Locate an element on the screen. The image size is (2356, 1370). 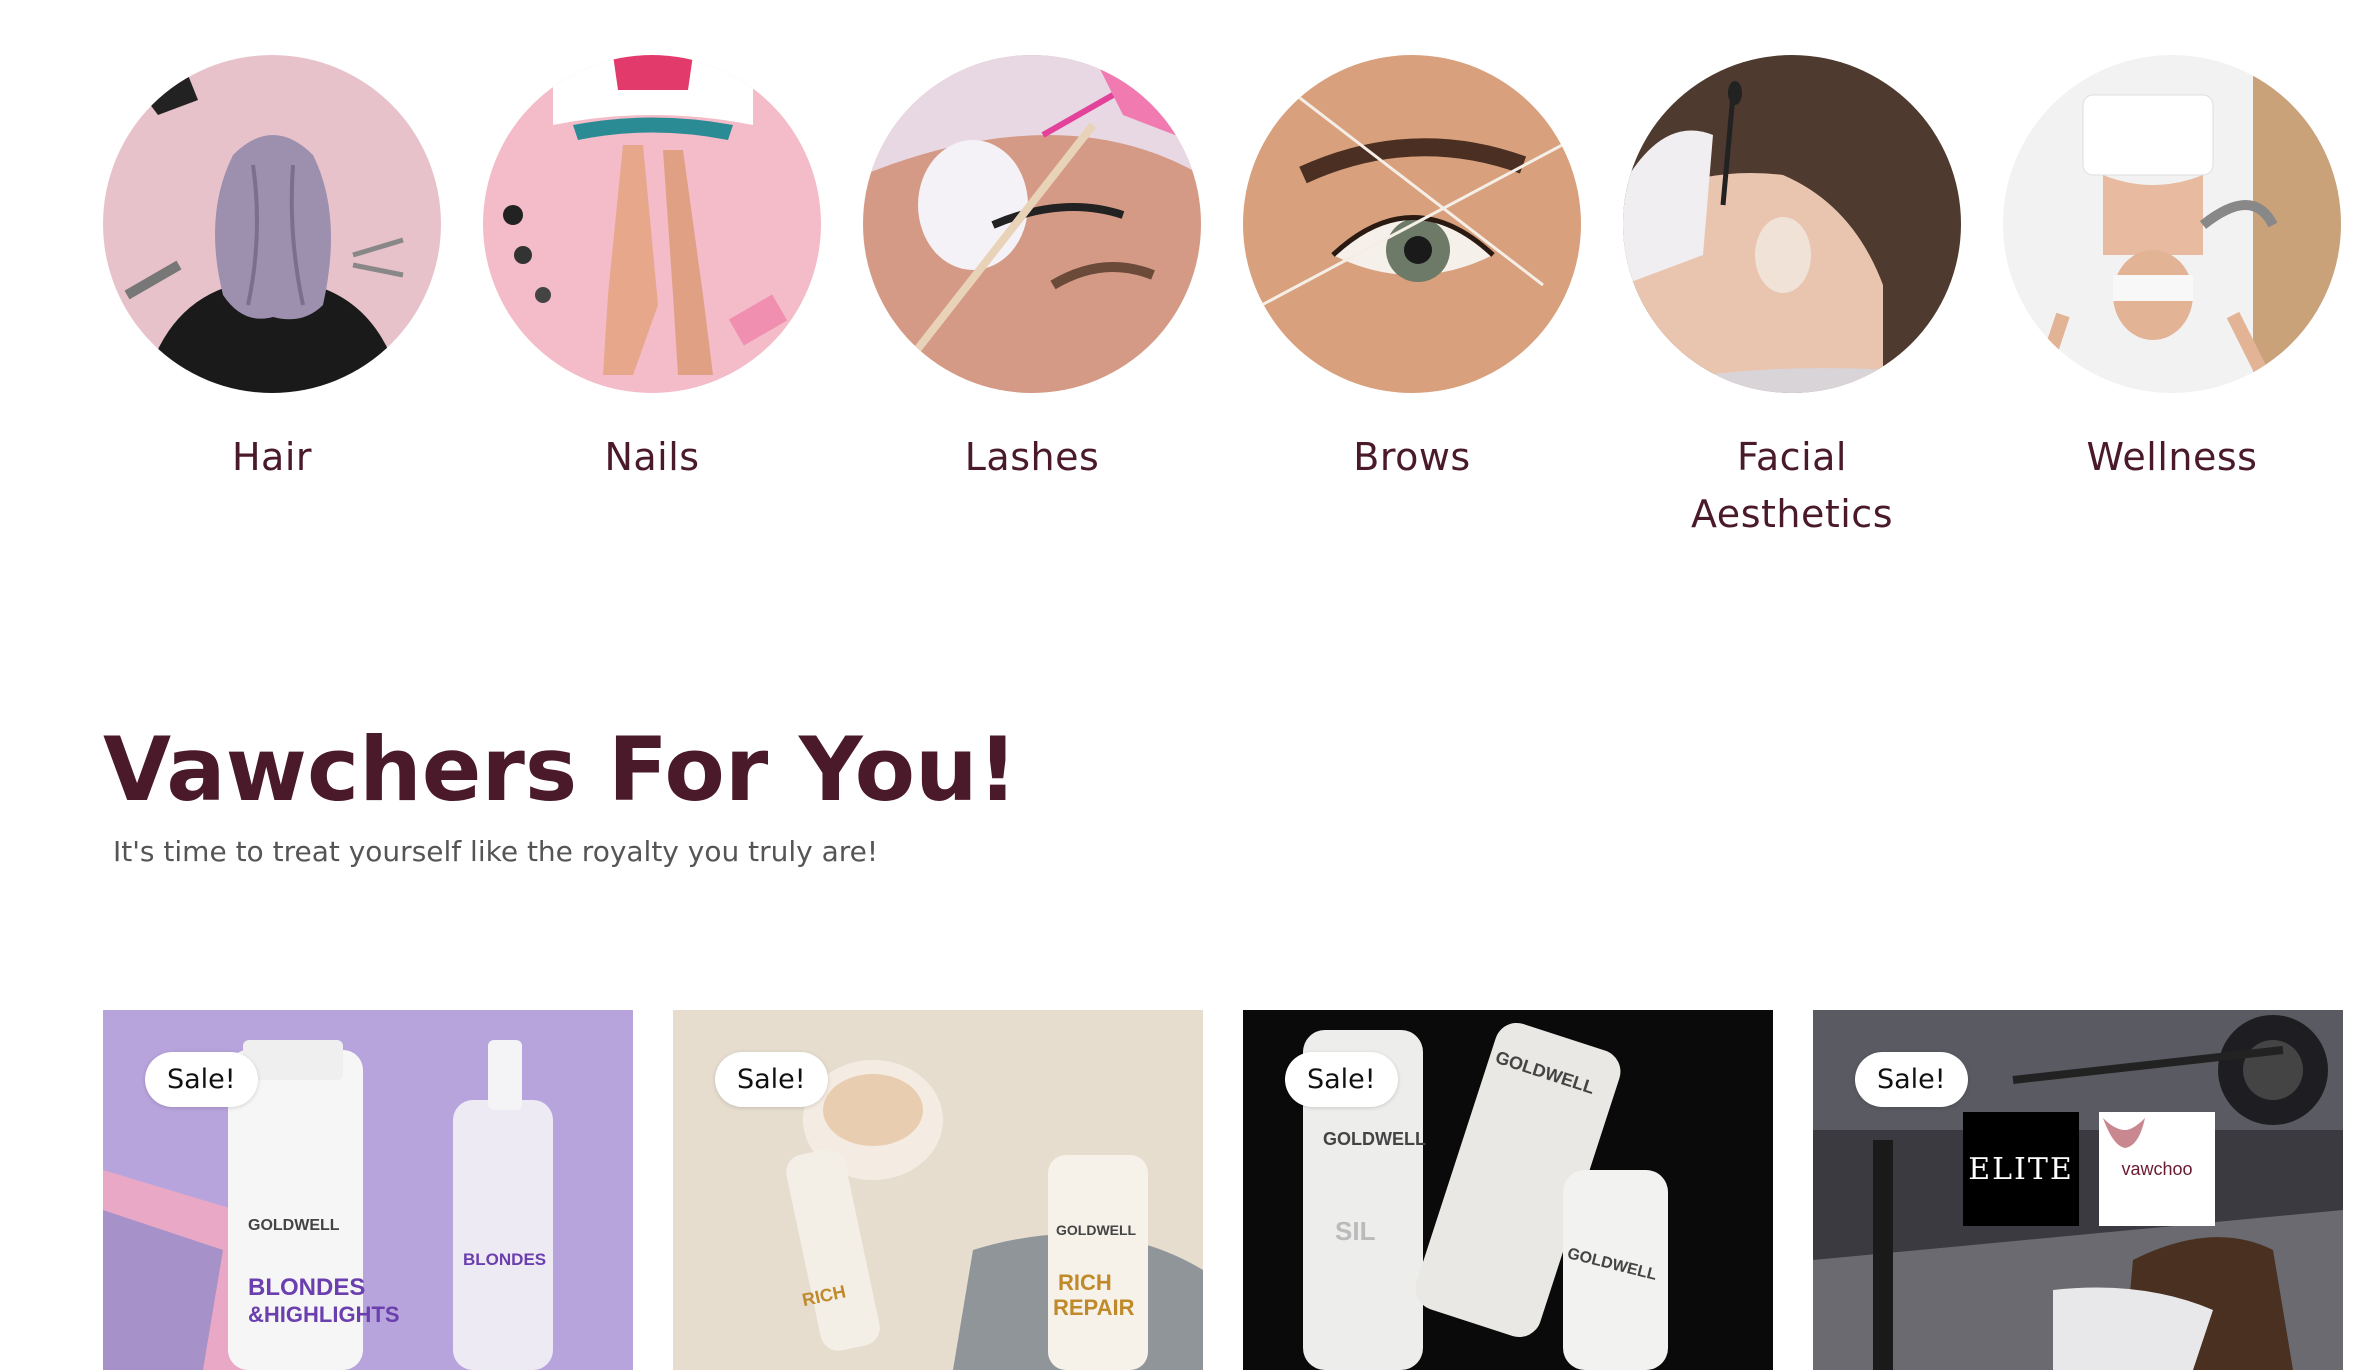
vawchoo-logo-icon is located at coordinates (2124, 1133).